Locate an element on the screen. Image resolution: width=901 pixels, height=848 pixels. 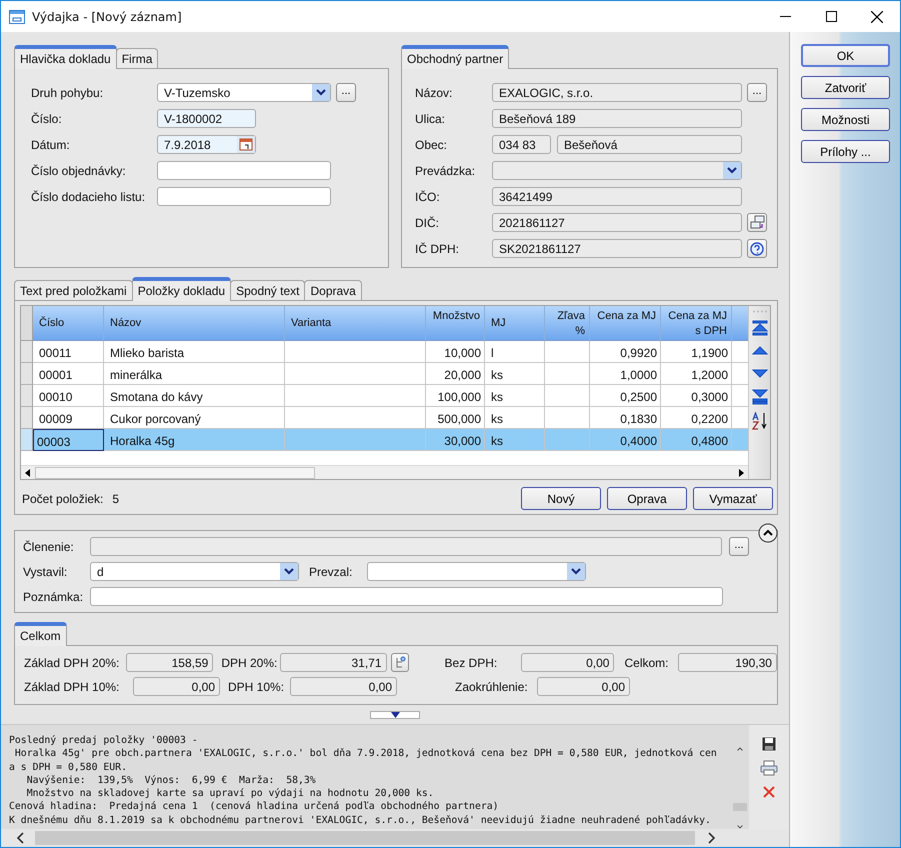
field-label: Členenie: is located at coordinates (49, 547).